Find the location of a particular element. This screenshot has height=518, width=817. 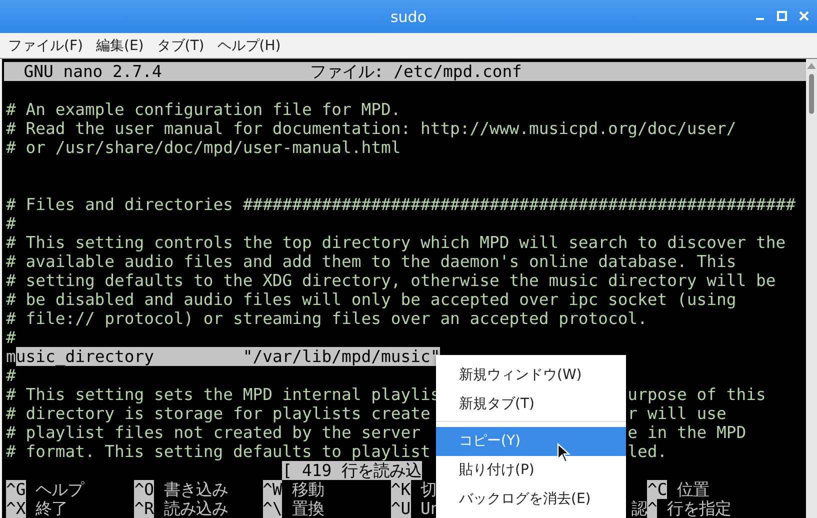

shortcut-label: 読み込み is located at coordinates (196, 508).